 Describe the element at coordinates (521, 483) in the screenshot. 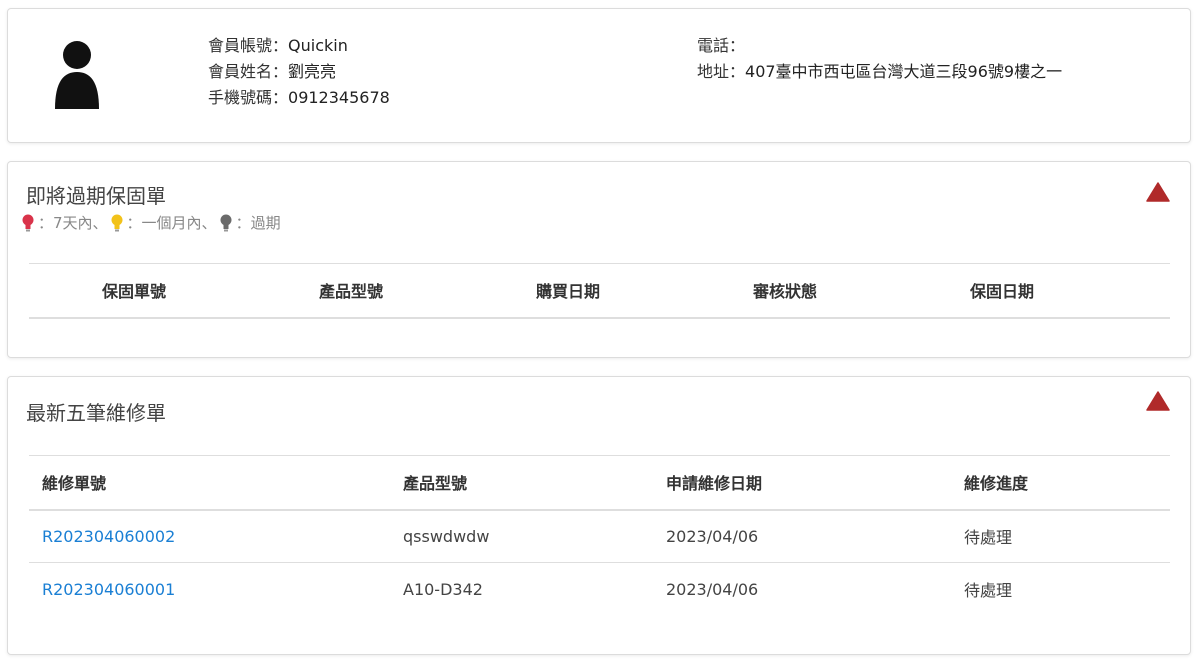

I see `repair-col-model: 產品型號` at that location.